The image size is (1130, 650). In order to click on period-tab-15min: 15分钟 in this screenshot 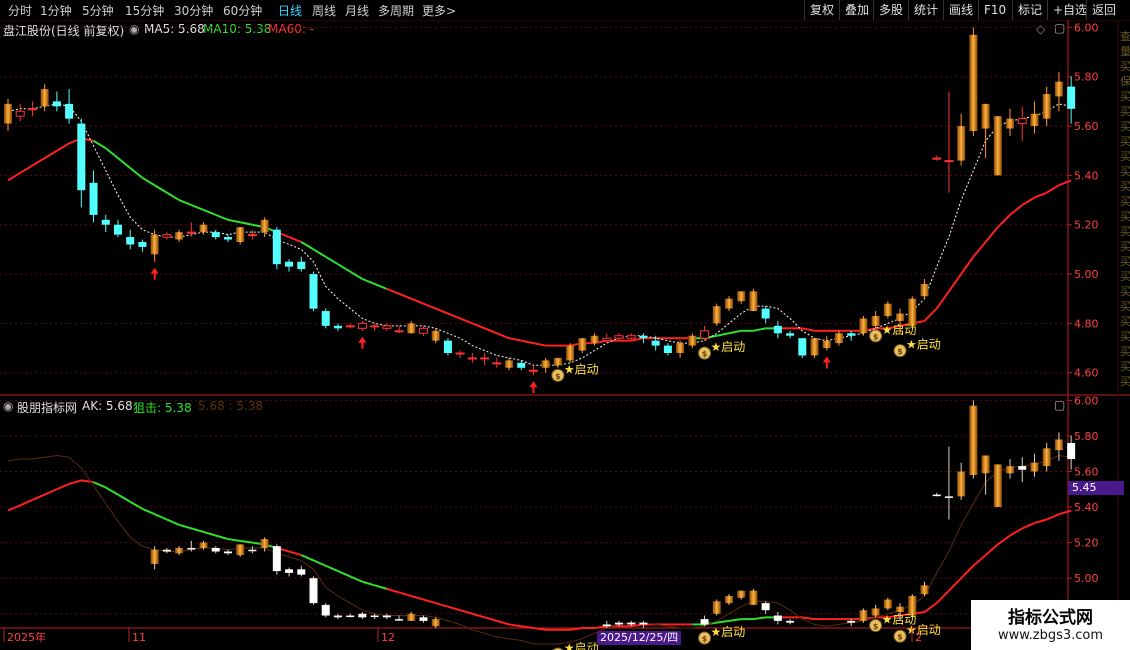, I will do `click(144, 10)`.